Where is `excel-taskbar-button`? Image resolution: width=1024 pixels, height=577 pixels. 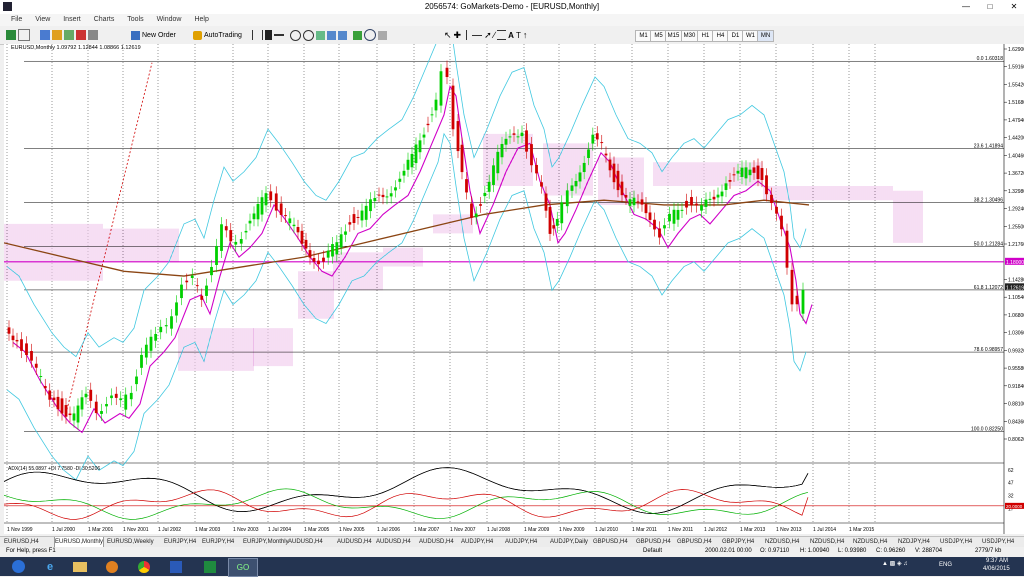 excel-taskbar-button is located at coordinates (210, 566).